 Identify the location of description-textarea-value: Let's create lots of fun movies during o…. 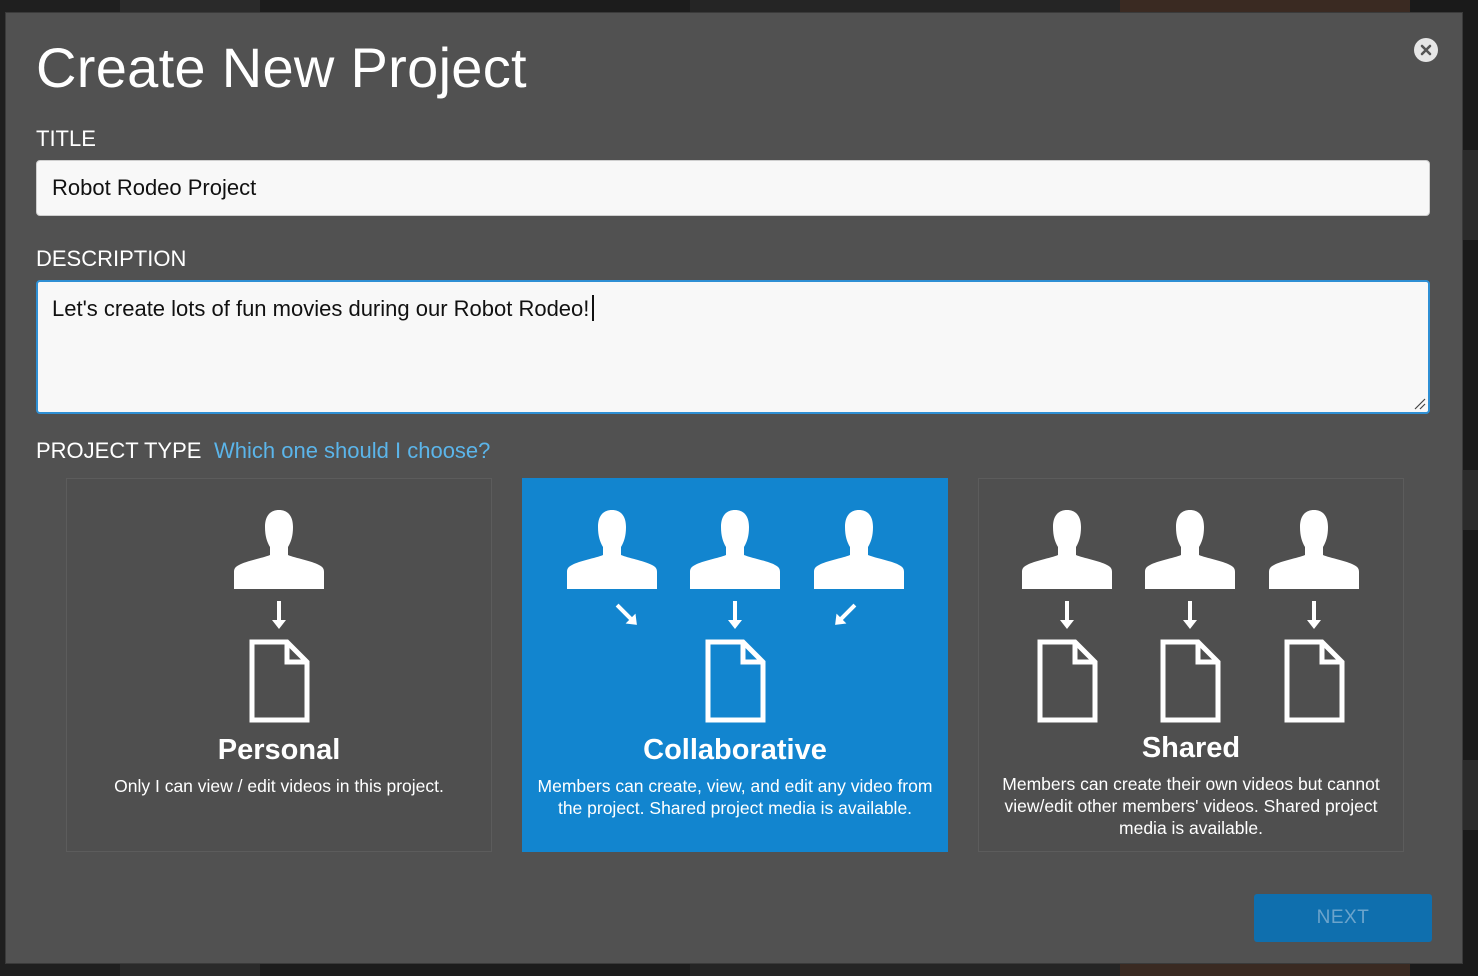
(321, 308).